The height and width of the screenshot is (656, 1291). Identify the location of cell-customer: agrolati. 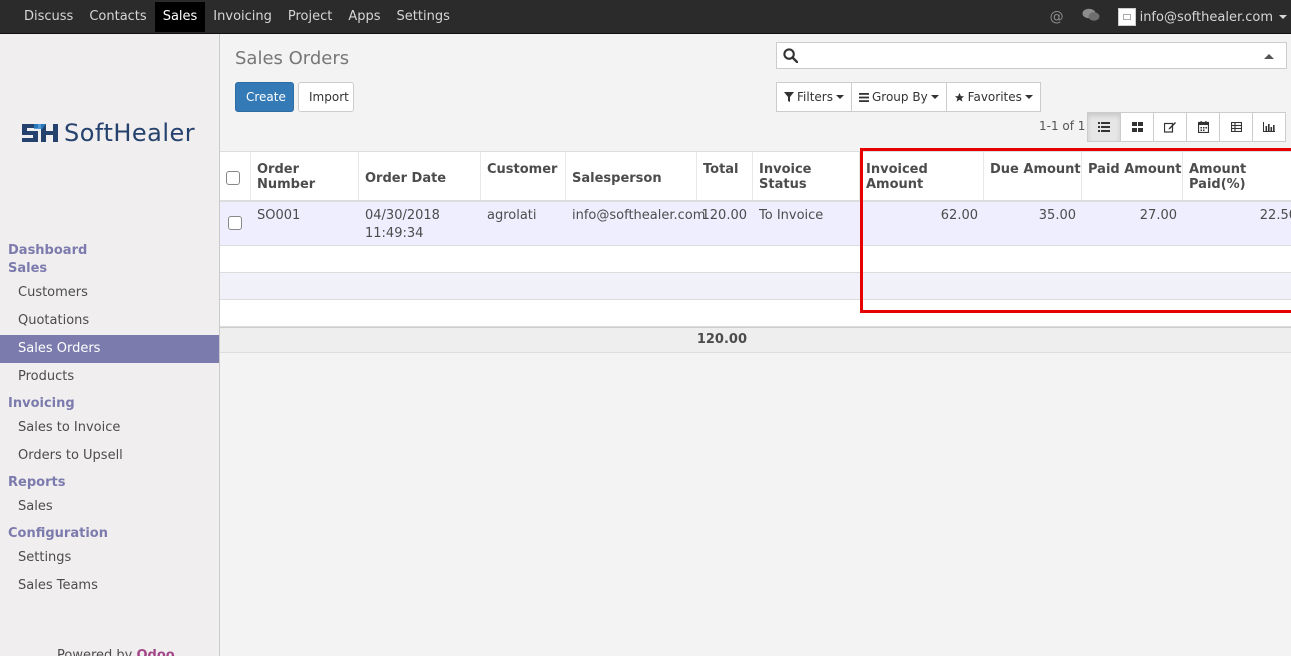
(523, 223).